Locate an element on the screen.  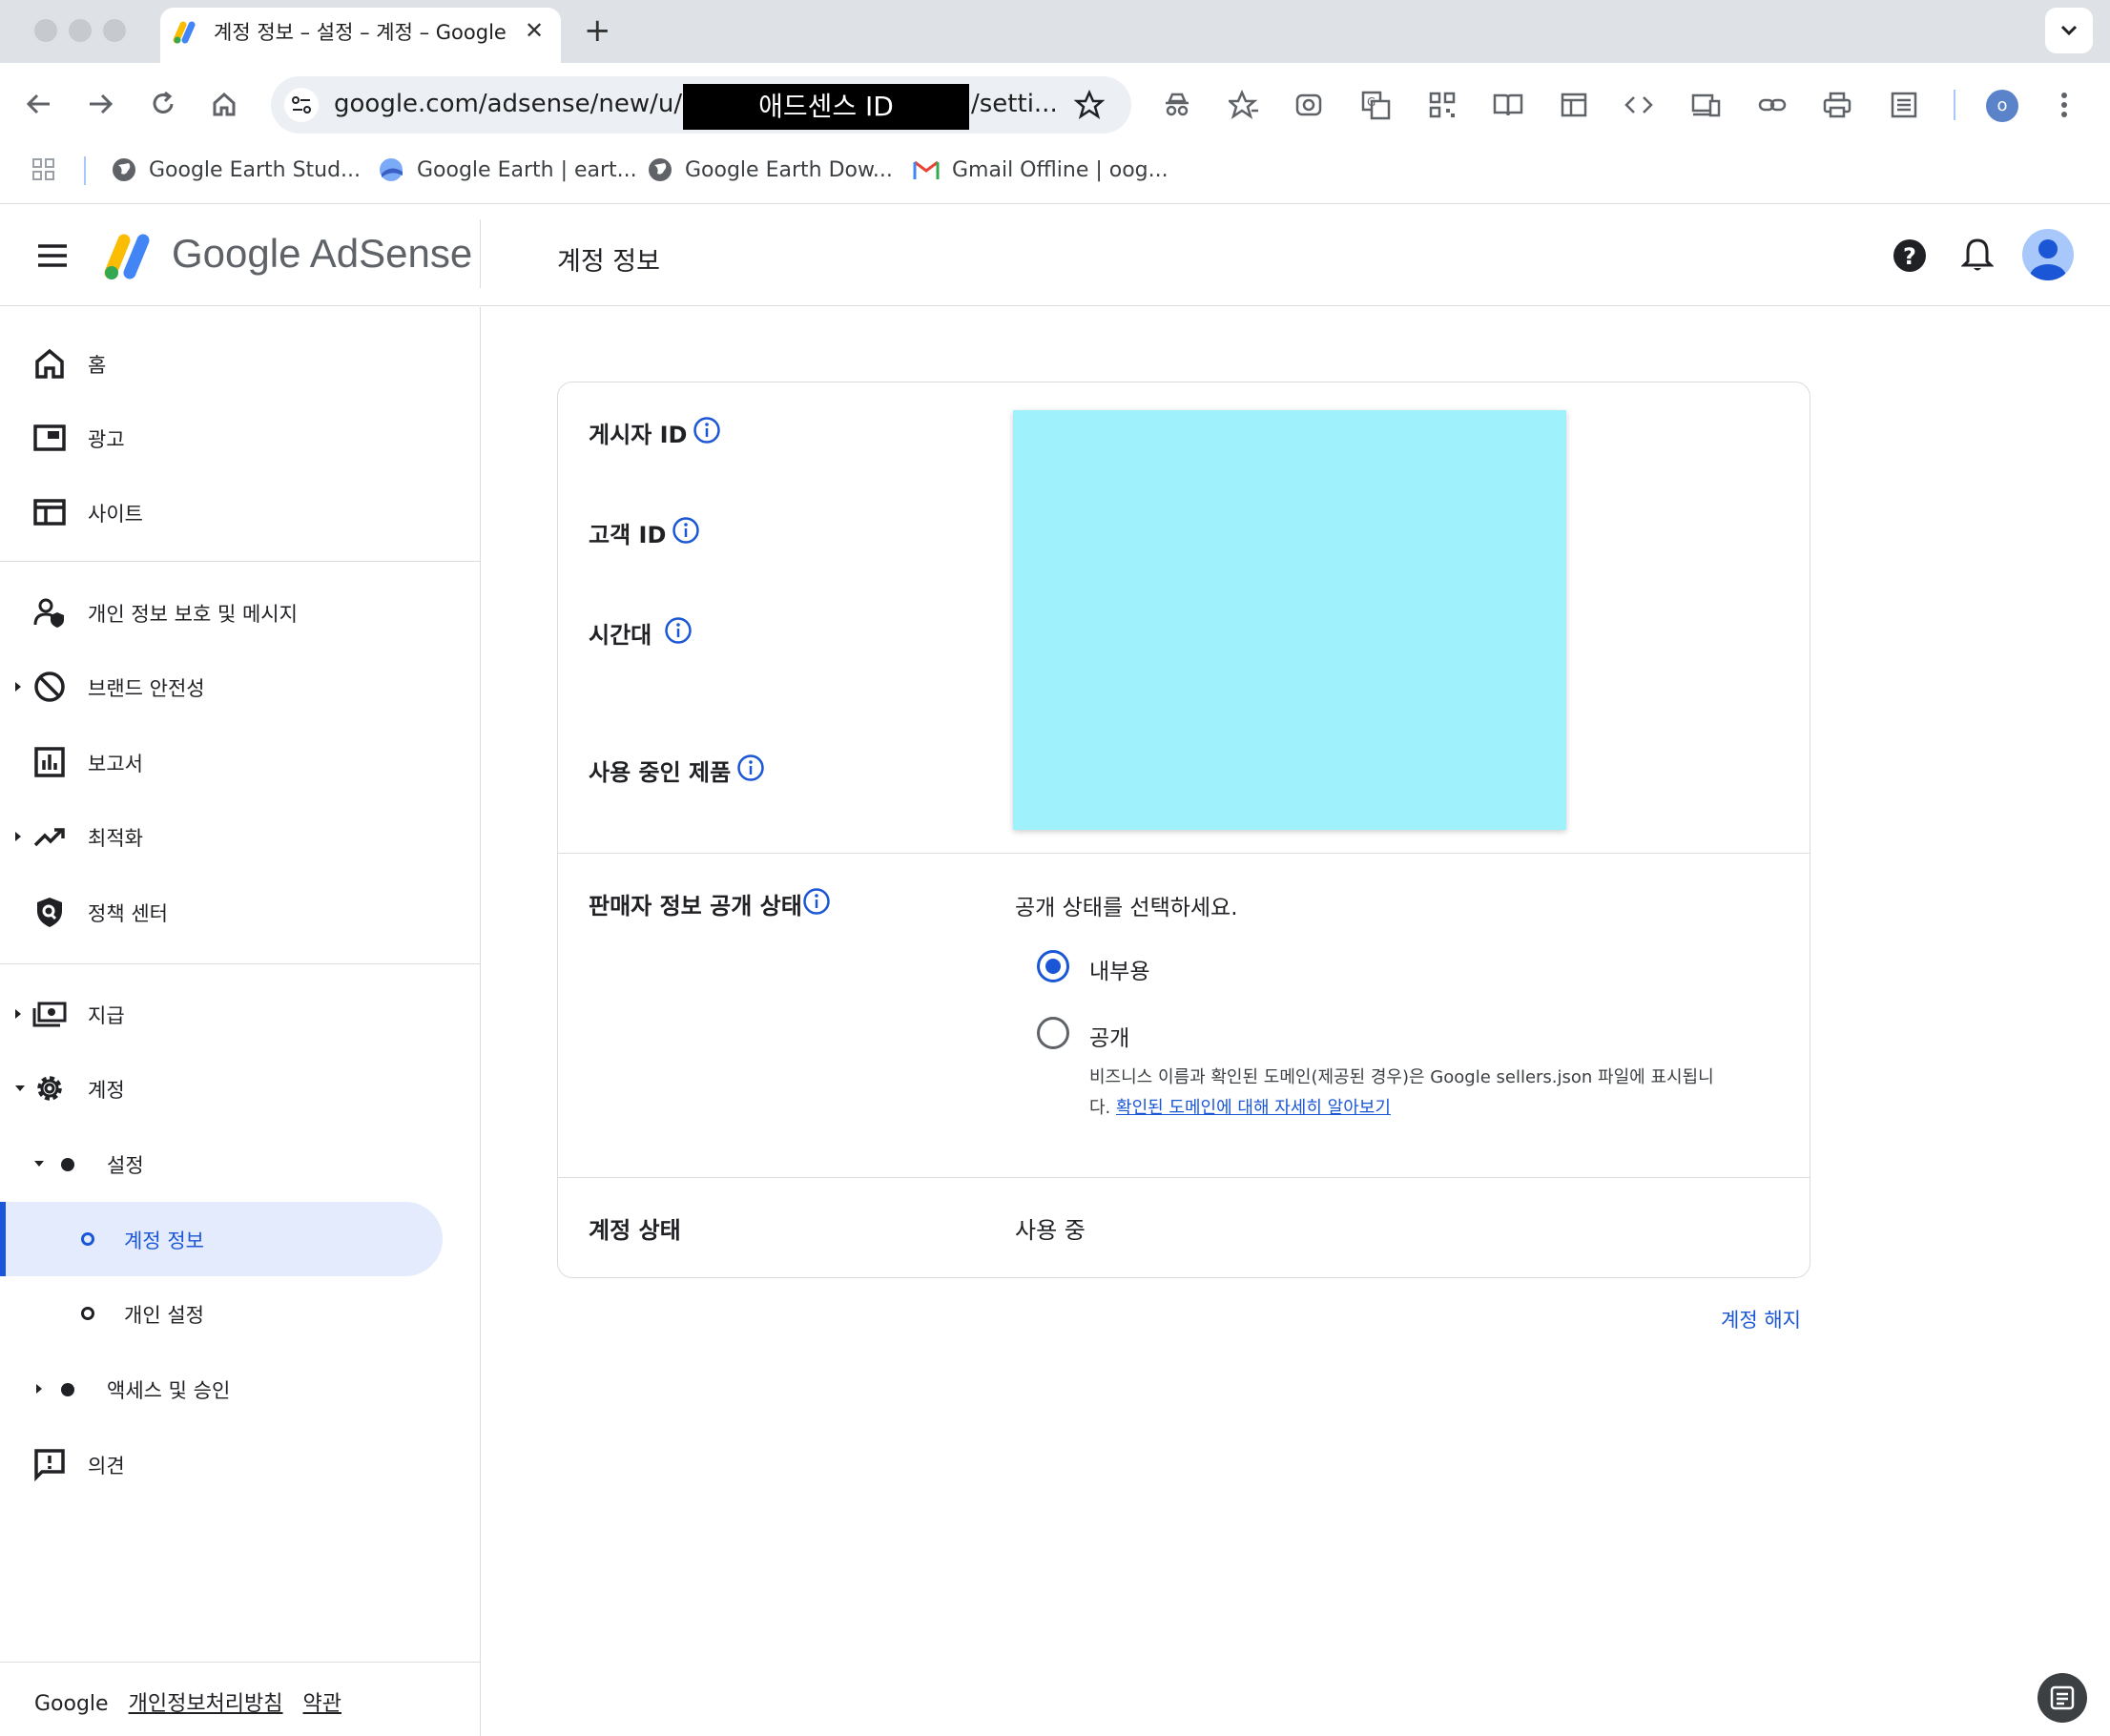
sidebar-item-label: 정책 센터 is located at coordinates (128, 913).